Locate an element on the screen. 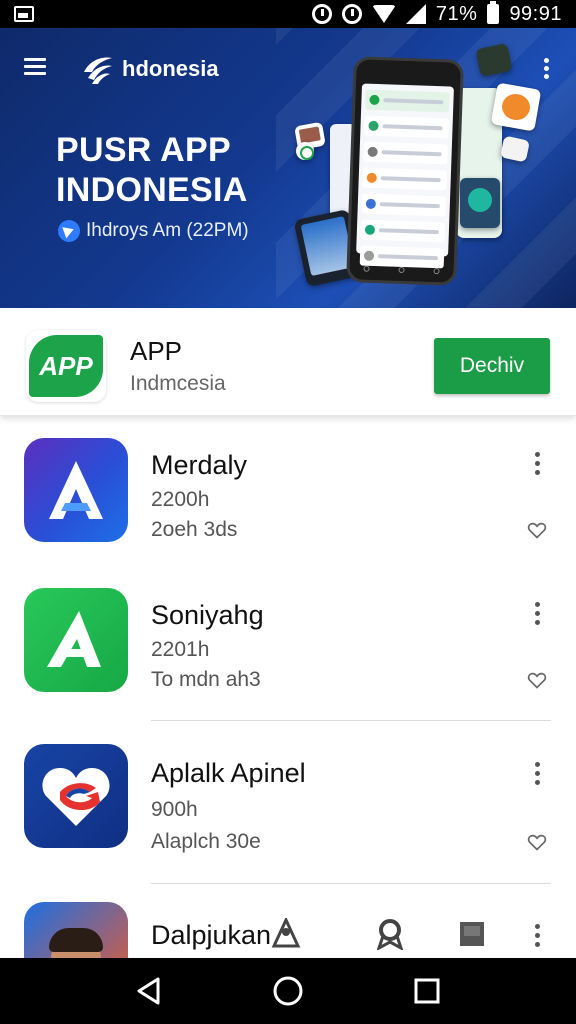 Image resolution: width=576 pixels, height=1024 pixels. list-item: Merdaly 2200h 2oeh 3ds is located at coordinates (288, 495).